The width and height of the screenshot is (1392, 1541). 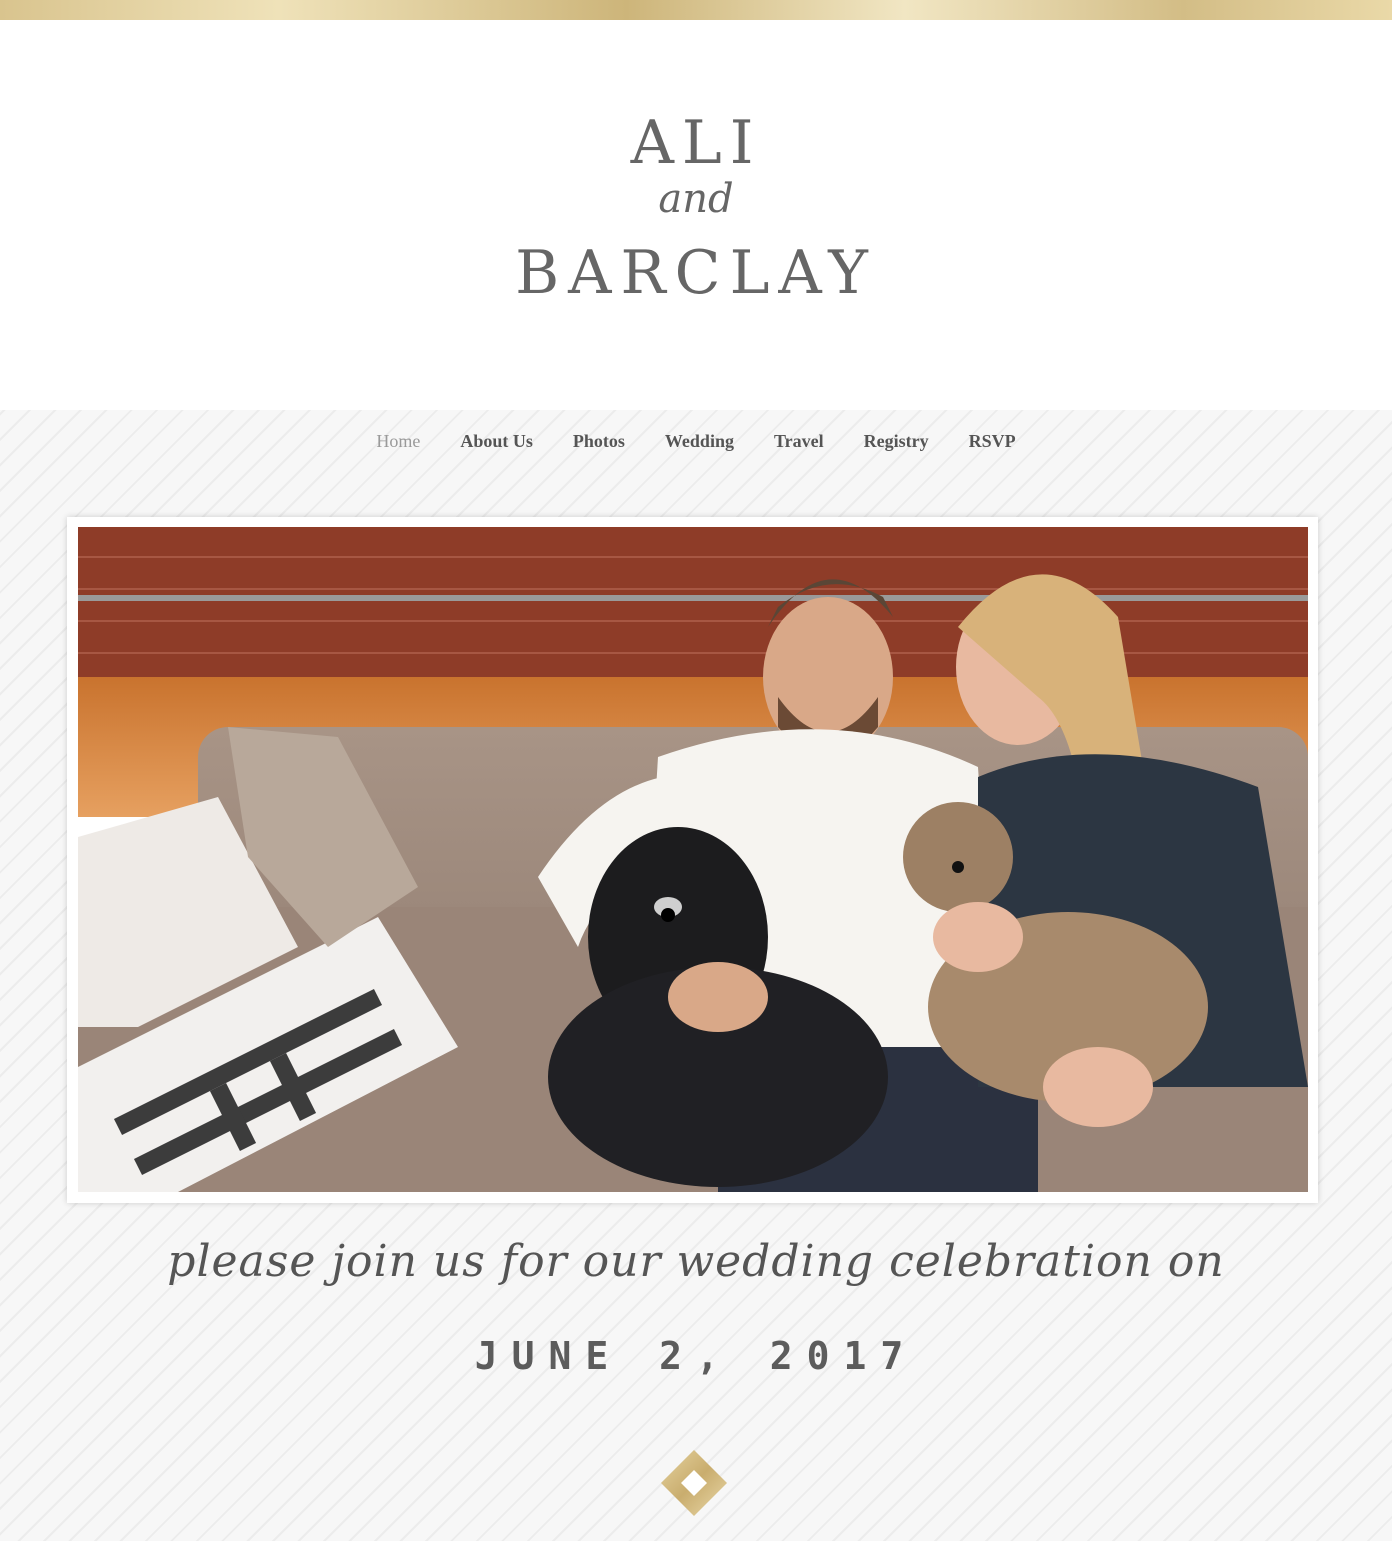 What do you see at coordinates (696, 273) in the screenshot?
I see `couple-name-second: BARCLAY` at bounding box center [696, 273].